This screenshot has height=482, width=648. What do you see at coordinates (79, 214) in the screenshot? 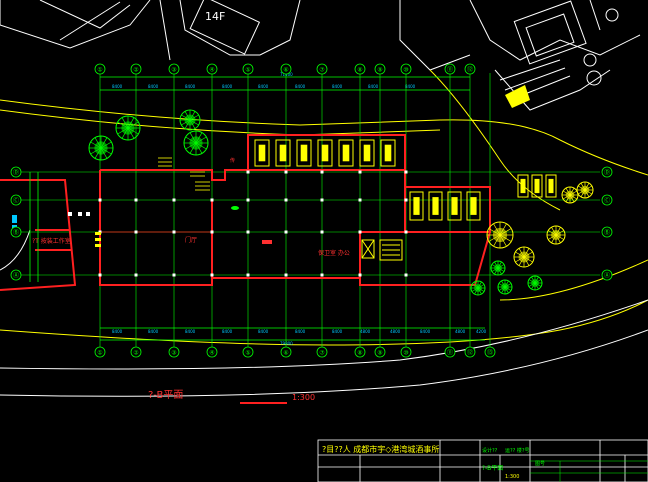
I see `left-building-piers` at bounding box center [79, 214].